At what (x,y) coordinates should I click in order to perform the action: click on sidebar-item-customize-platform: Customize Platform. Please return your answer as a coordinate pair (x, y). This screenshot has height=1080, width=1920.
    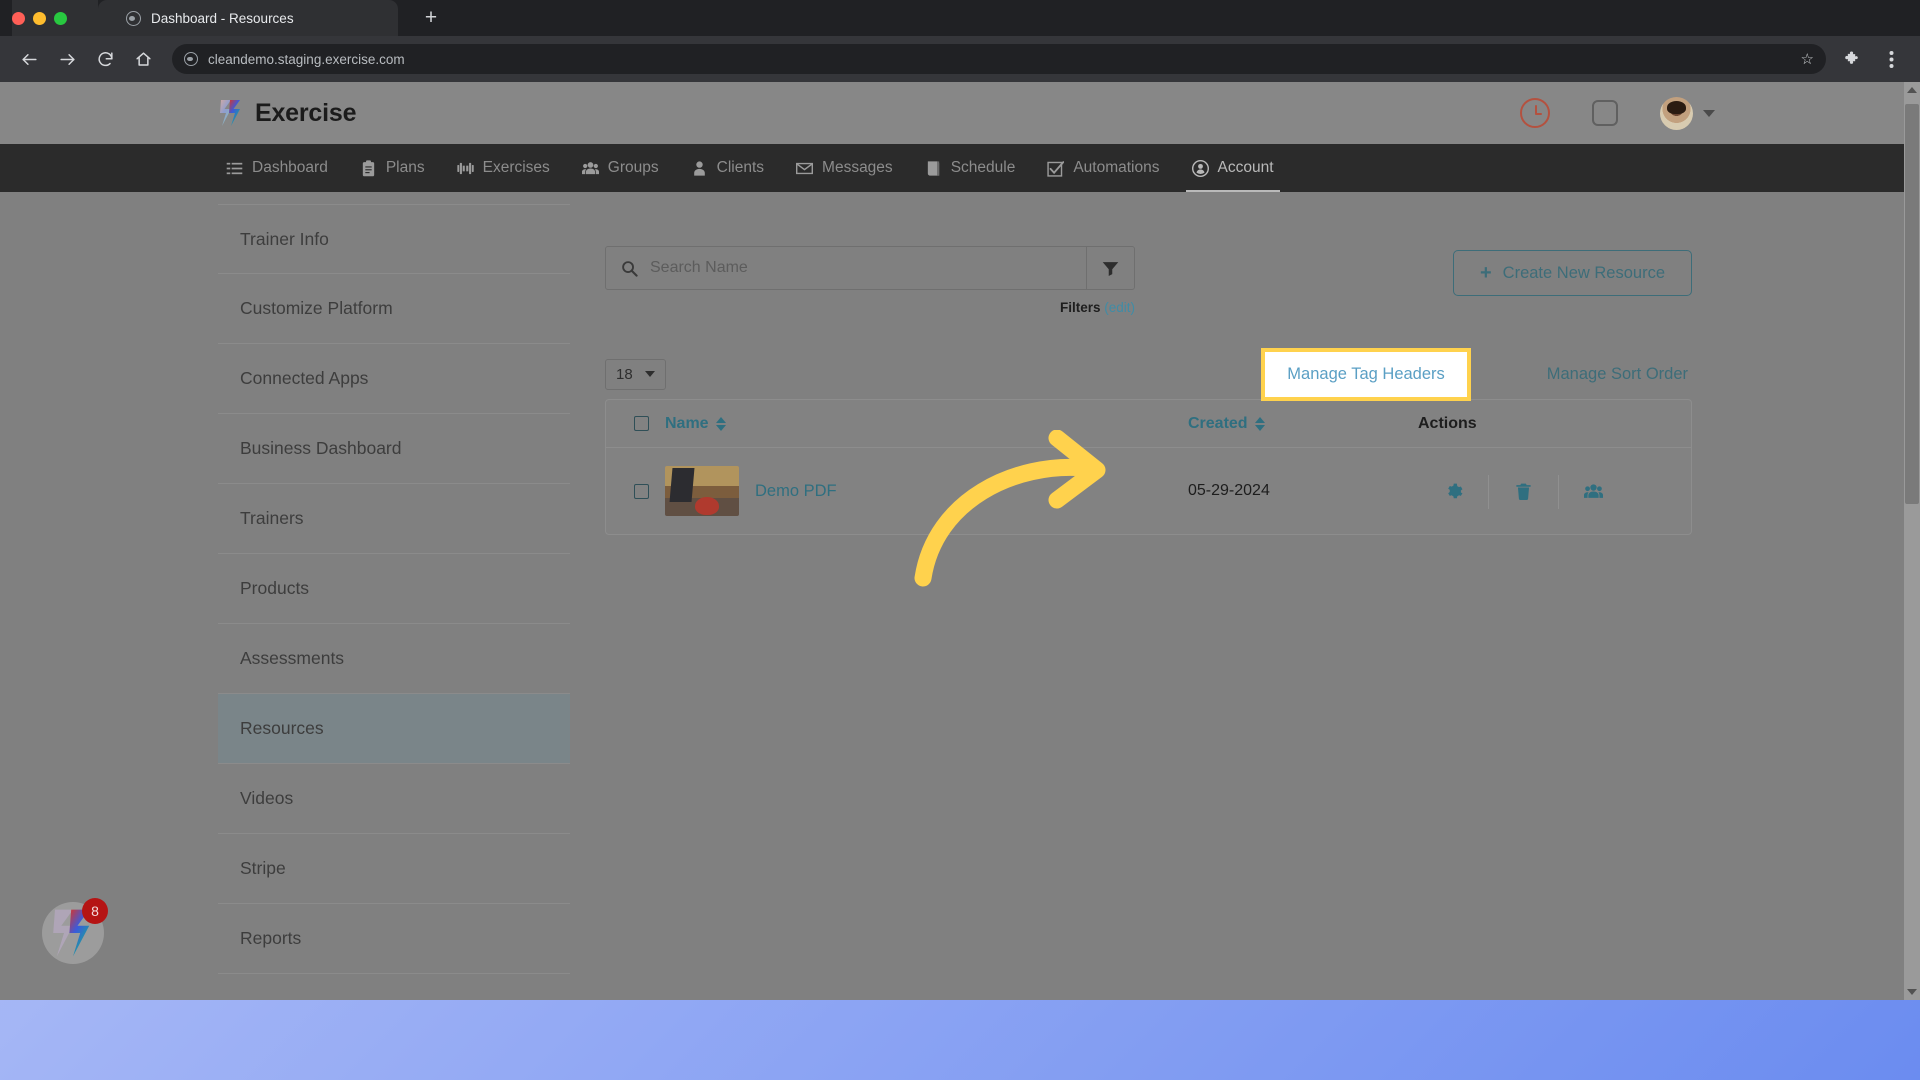
    Looking at the image, I should click on (394, 309).